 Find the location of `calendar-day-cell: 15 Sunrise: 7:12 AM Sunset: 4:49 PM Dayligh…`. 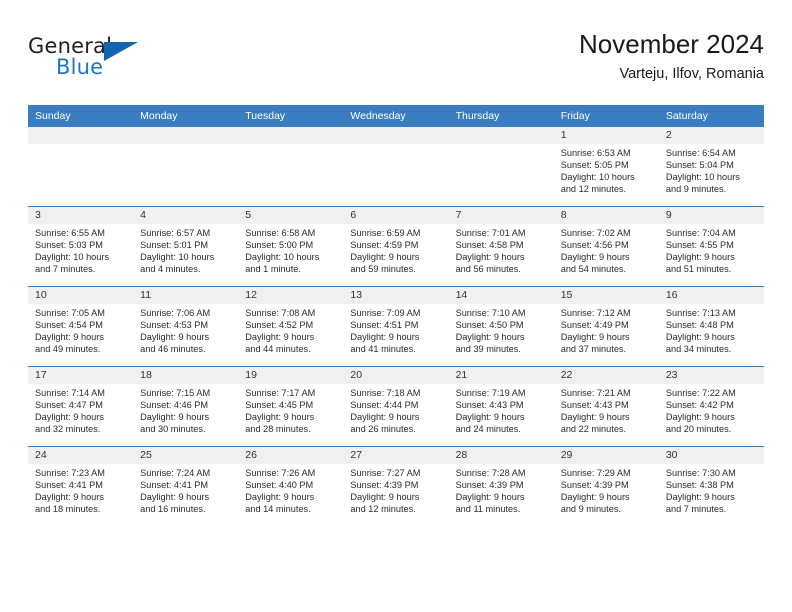

calendar-day-cell: 15 Sunrise: 7:12 AM Sunset: 4:49 PM Dayligh… is located at coordinates (606, 326).